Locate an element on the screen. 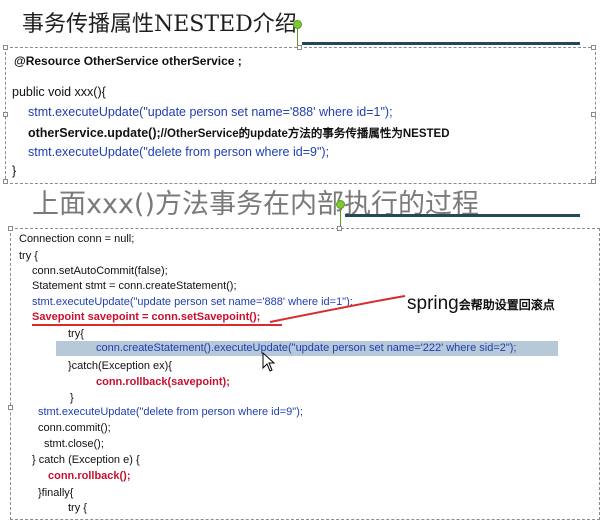 The width and height of the screenshot is (605, 520). annotation-spring: spring is located at coordinates (433, 303).